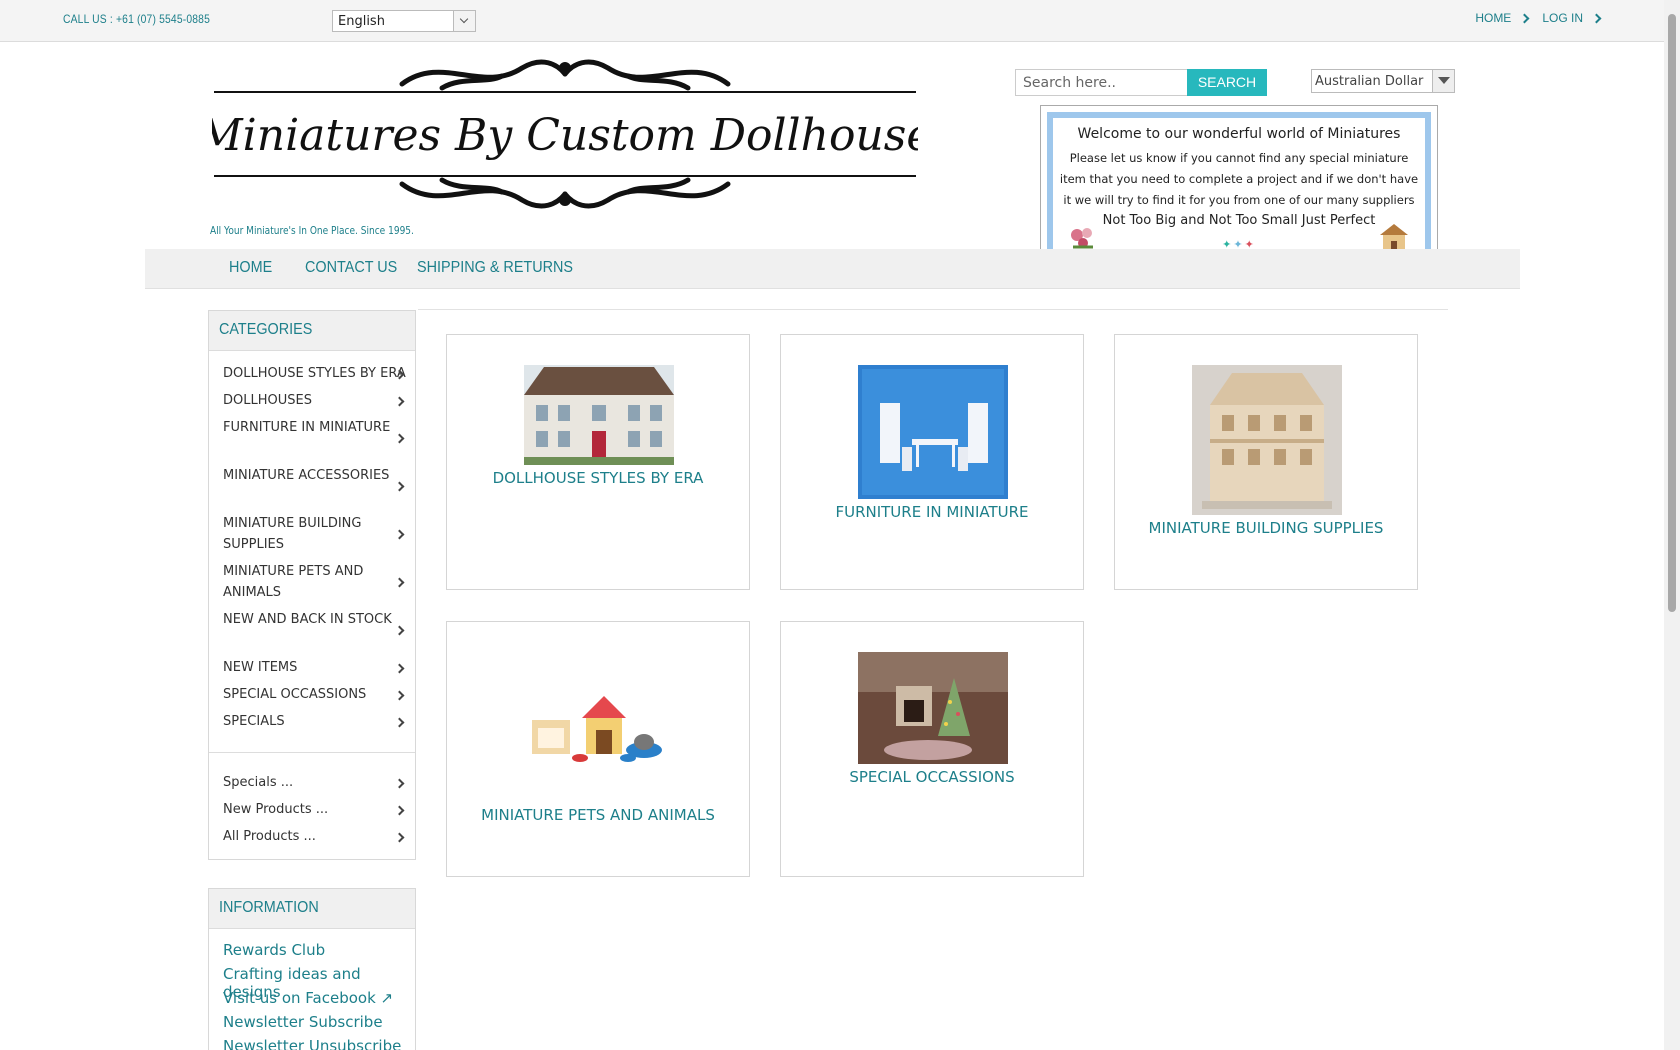 This screenshot has width=1680, height=1050. I want to click on search-input: Search here.., so click(1101, 82).